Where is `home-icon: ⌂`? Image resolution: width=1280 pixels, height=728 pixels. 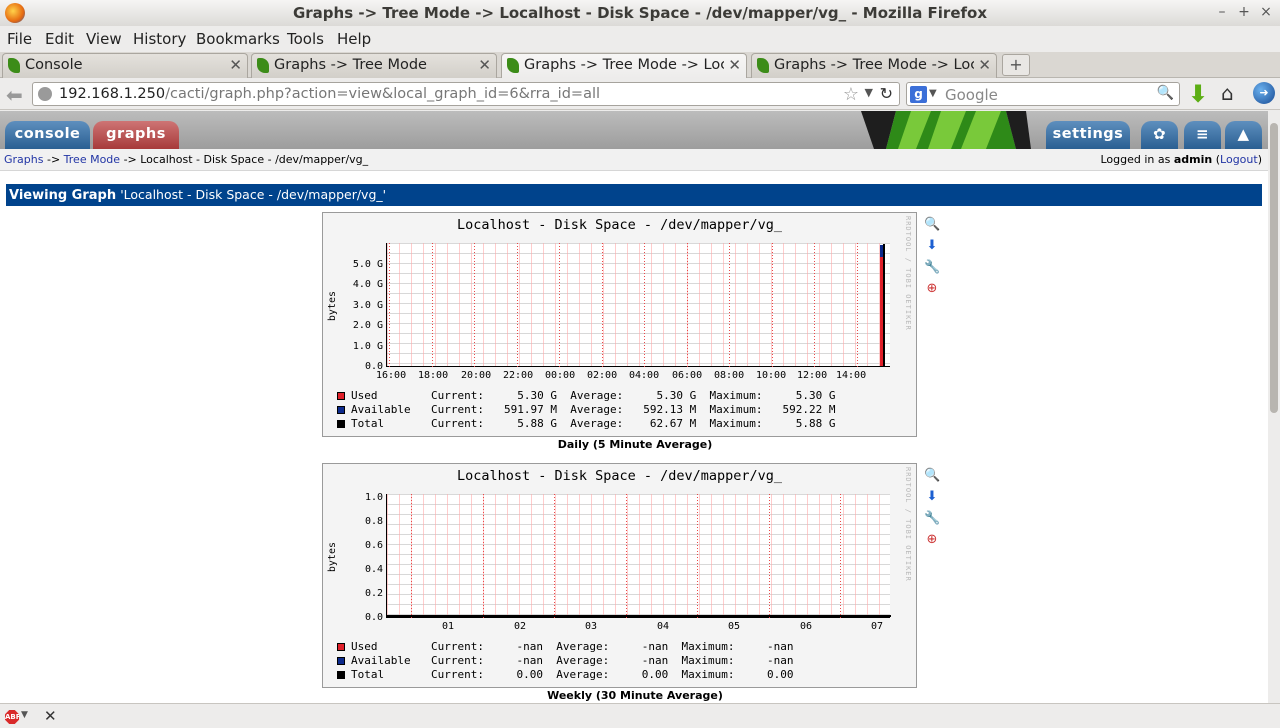
home-icon: ⌂ is located at coordinates (1227, 93).